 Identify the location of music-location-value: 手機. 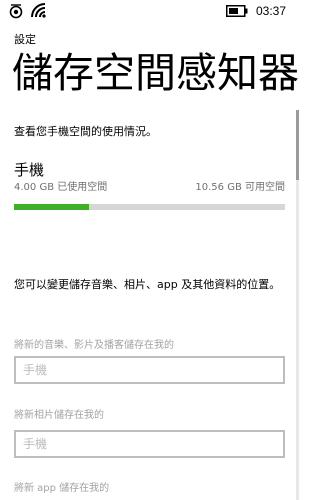
(35, 370).